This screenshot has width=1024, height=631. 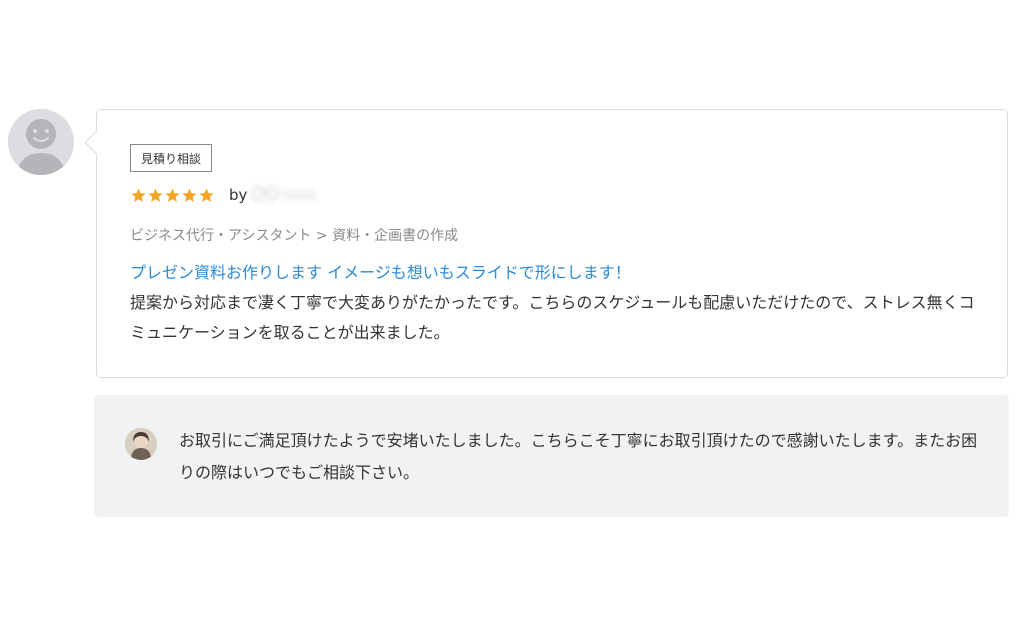 What do you see at coordinates (223, 195) in the screenshot?
I see `rating-row: by 〇〇 ◇◇◇` at bounding box center [223, 195].